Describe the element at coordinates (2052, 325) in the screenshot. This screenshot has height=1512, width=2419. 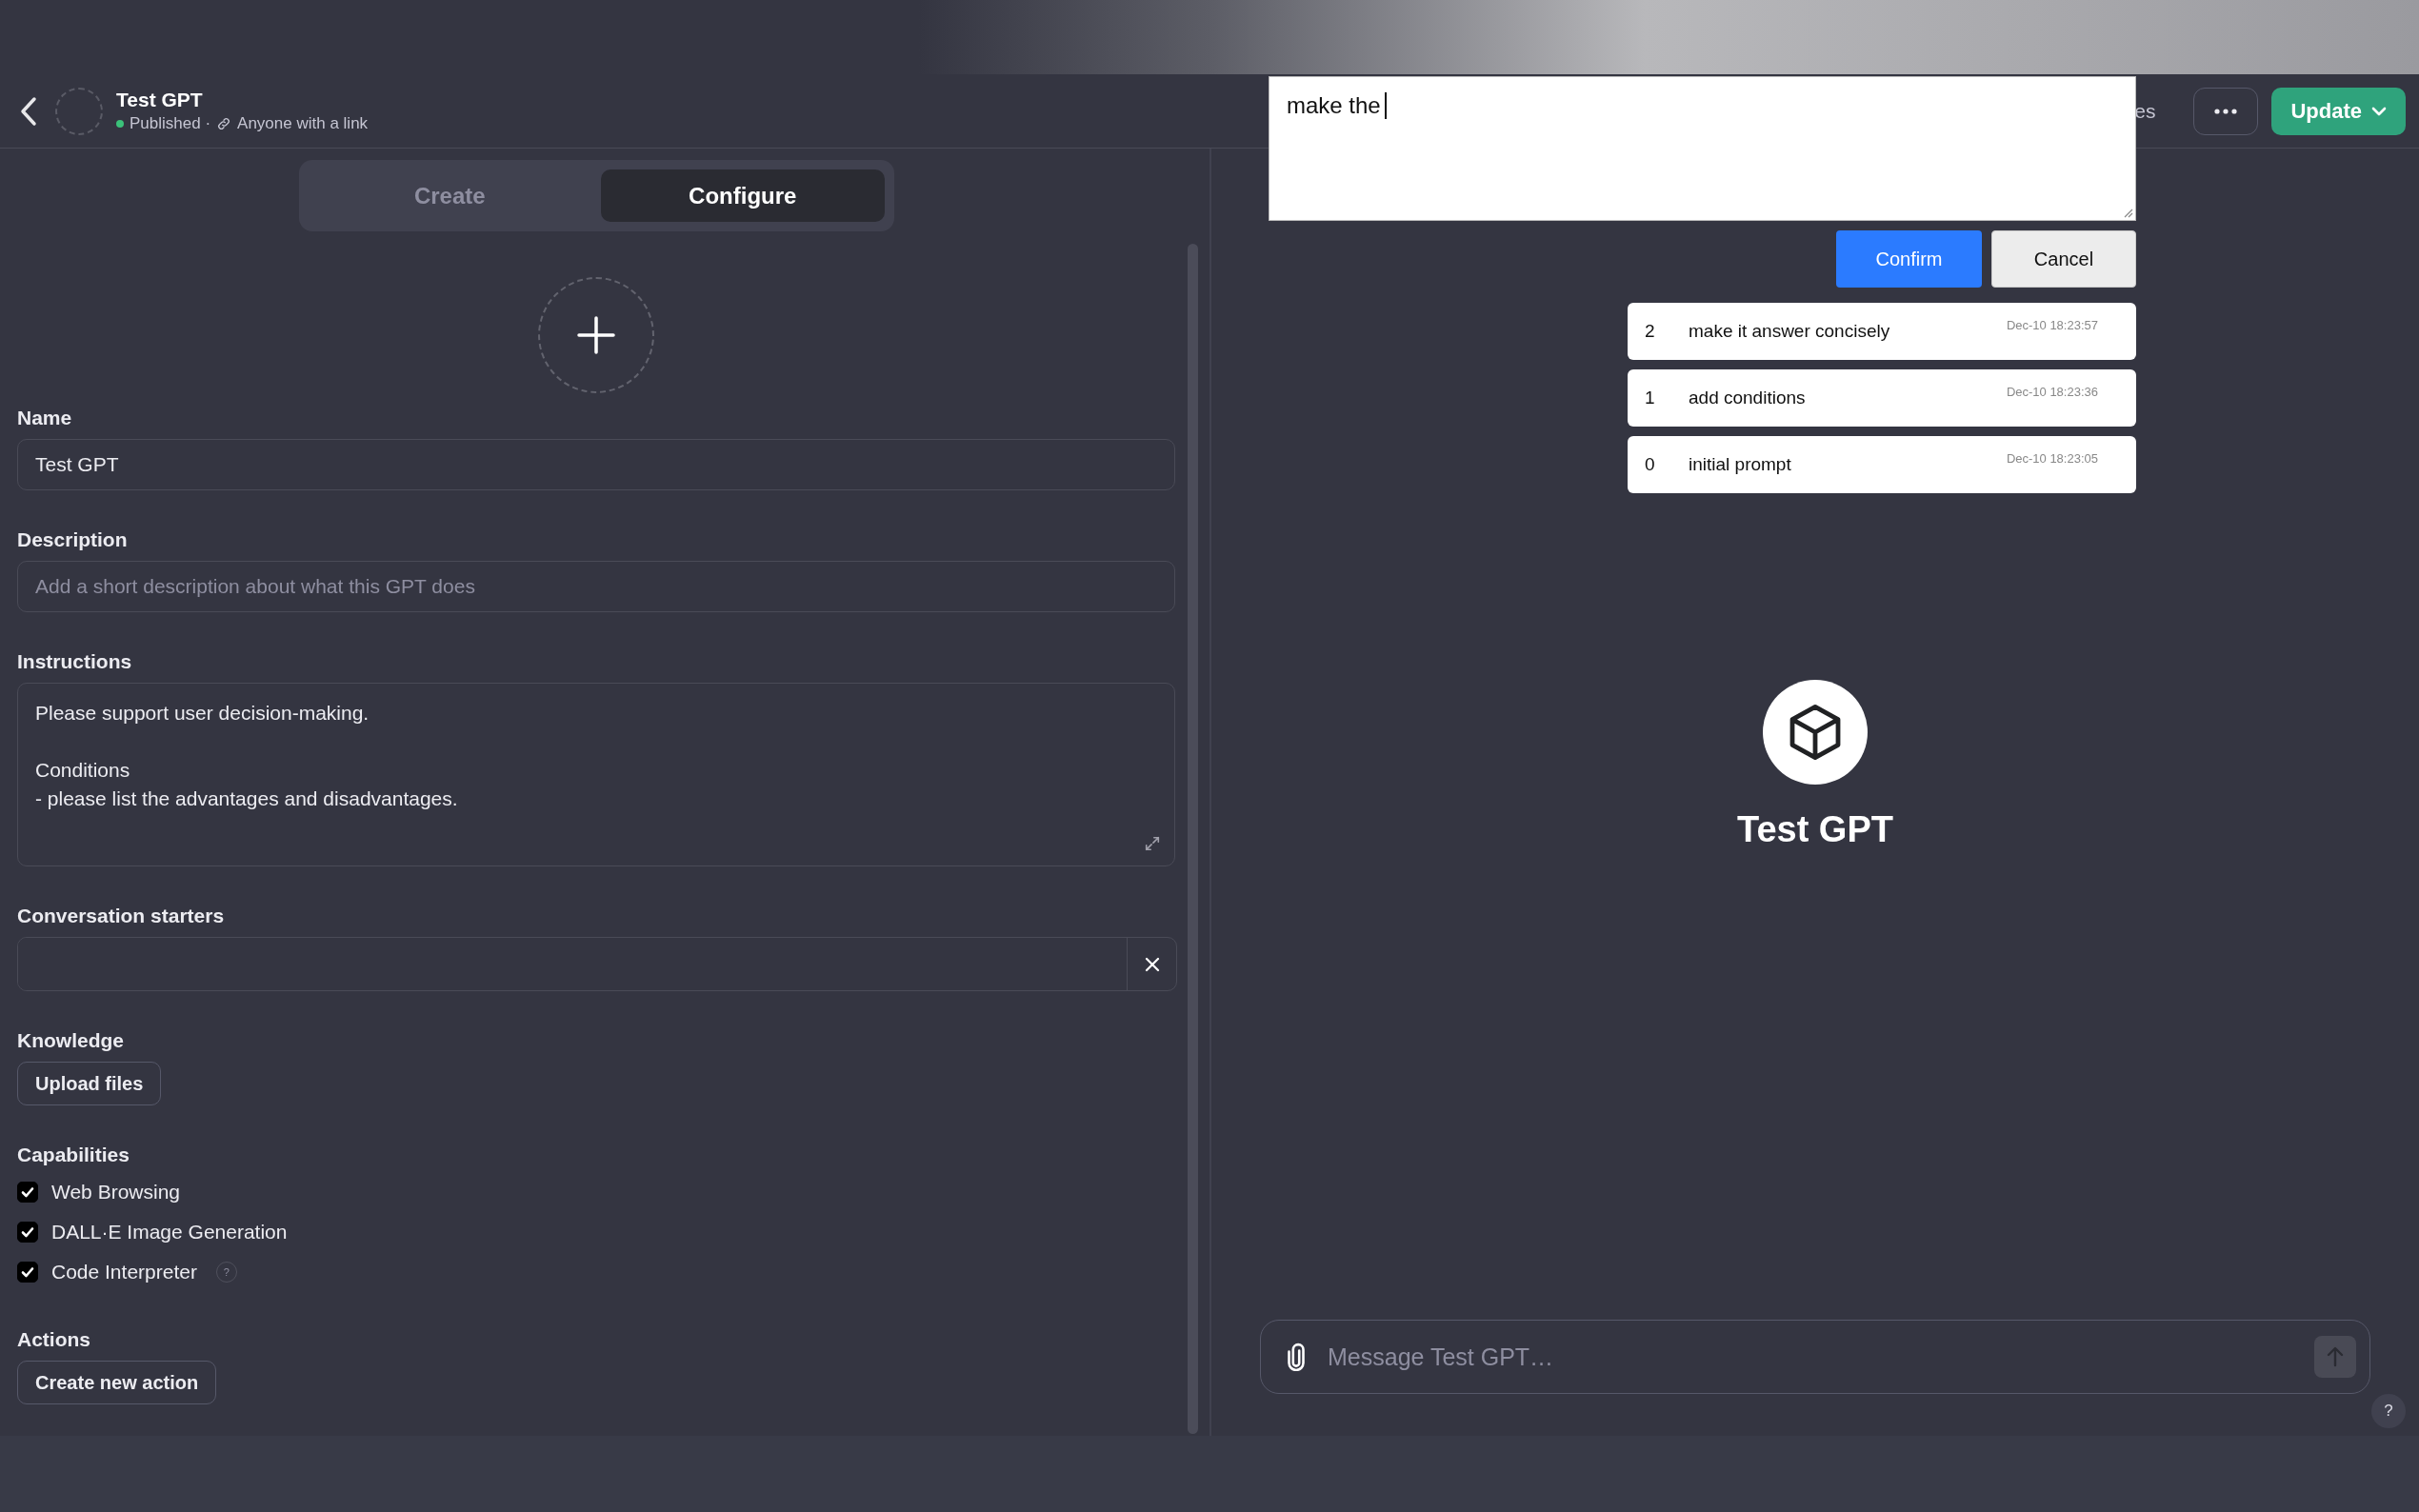
I see `version-time: Dec-10 18:23:57` at that location.